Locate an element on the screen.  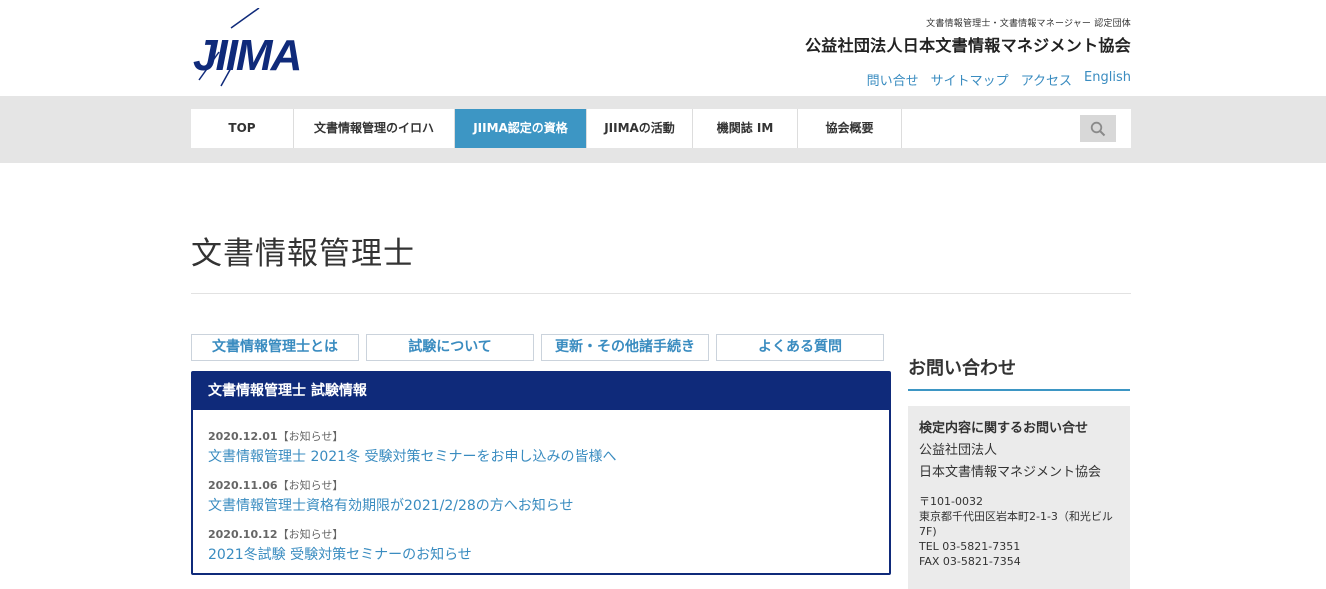
news-date: 2020.12.01 is located at coordinates (243, 436).